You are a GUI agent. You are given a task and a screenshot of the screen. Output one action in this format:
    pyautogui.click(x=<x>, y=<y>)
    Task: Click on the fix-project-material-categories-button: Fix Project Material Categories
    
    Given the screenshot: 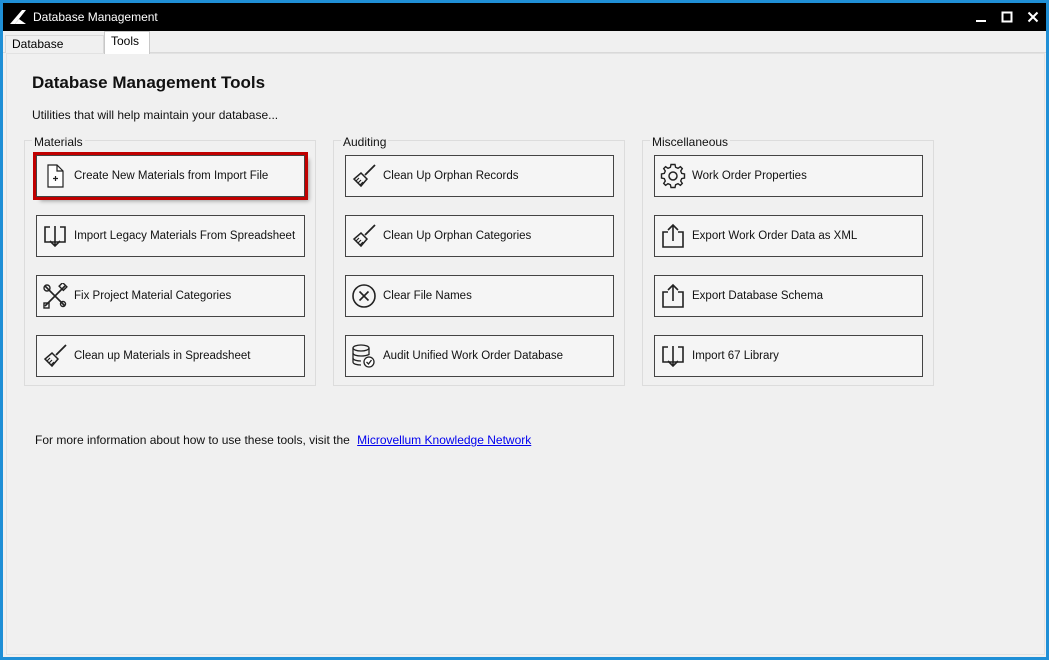 What is the action you would take?
    pyautogui.click(x=170, y=296)
    